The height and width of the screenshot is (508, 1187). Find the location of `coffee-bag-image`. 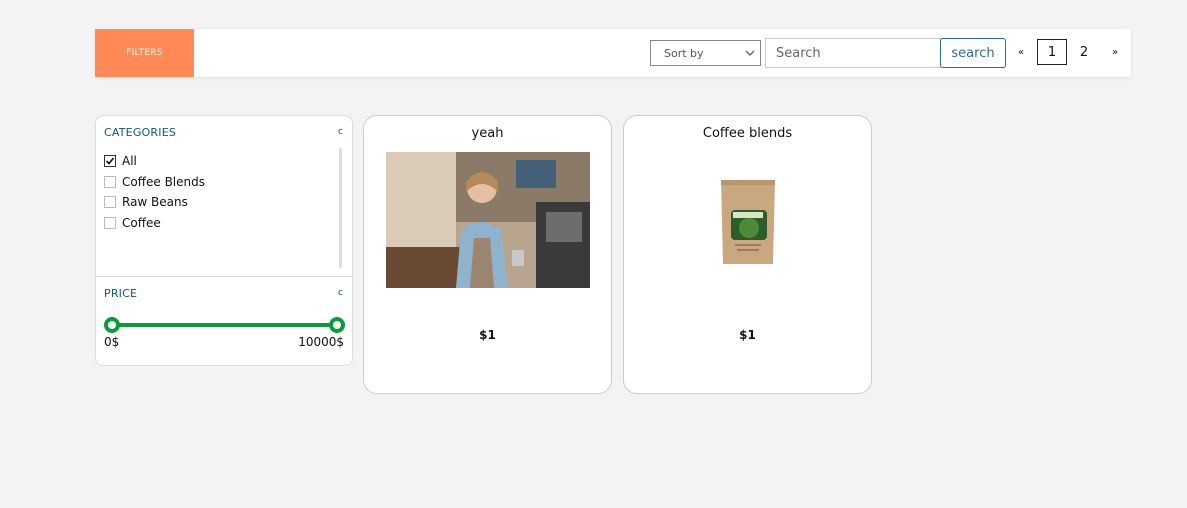

coffee-bag-image is located at coordinates (748, 222).